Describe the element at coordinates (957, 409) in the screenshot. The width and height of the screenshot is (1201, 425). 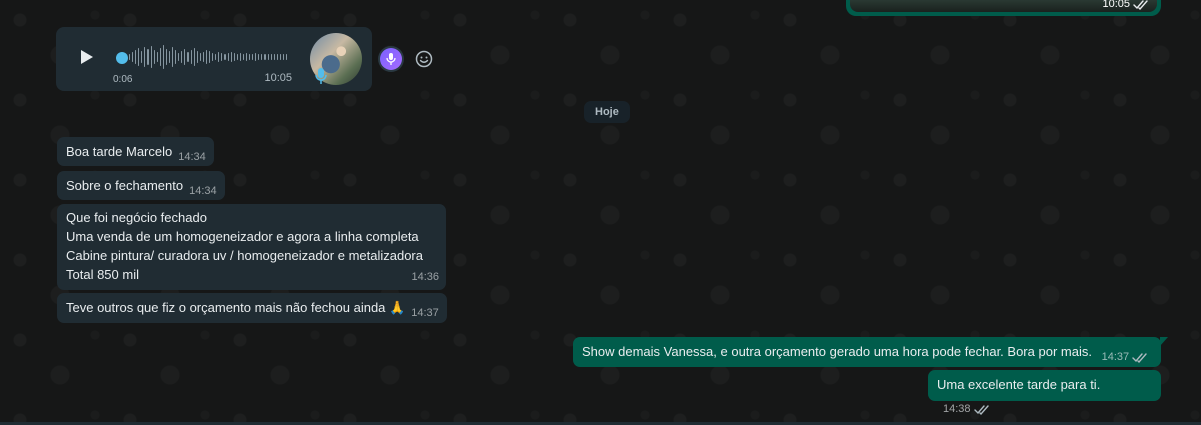
I see `message-time: 14:38` at that location.